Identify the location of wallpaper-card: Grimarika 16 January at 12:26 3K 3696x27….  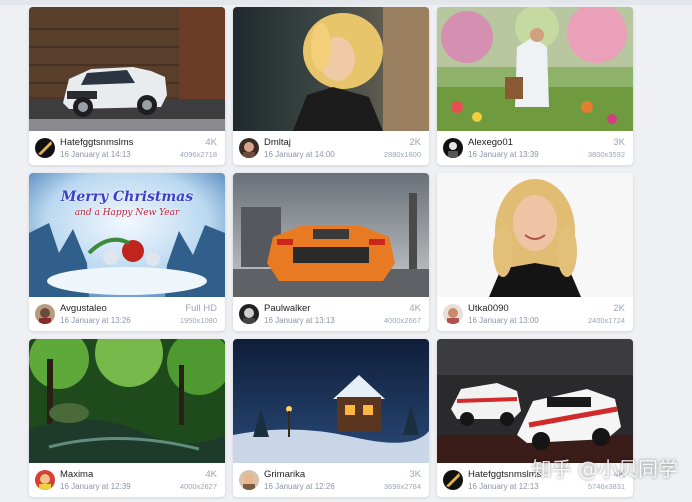
(331, 418).